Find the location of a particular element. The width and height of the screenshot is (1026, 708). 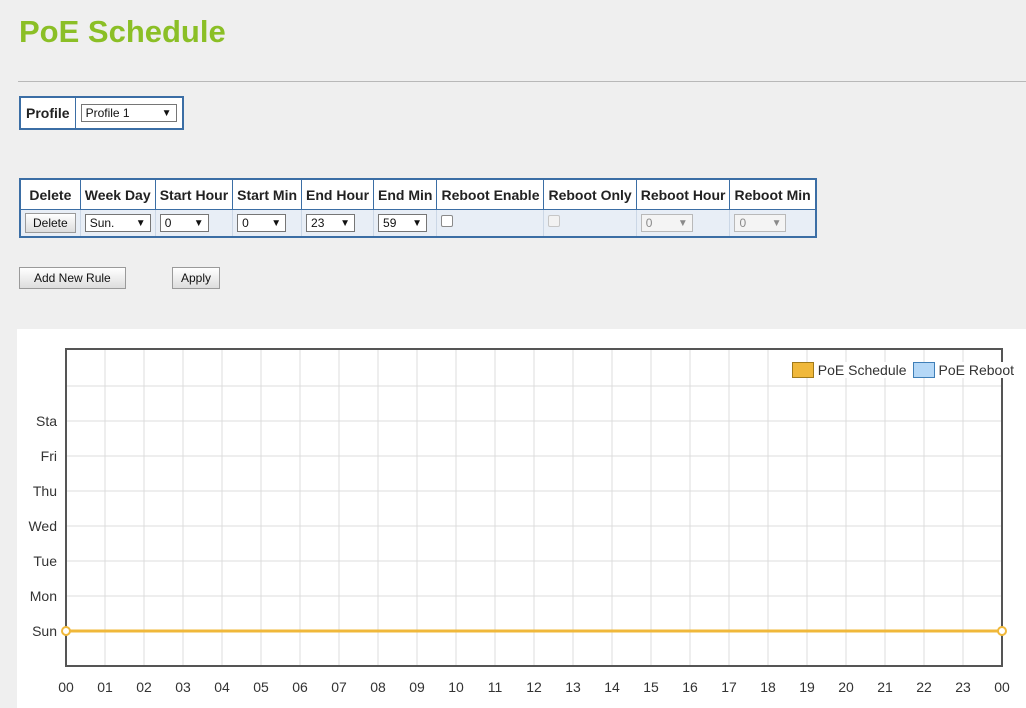

reboot-hour-select: 0 ▼ is located at coordinates (666, 223).